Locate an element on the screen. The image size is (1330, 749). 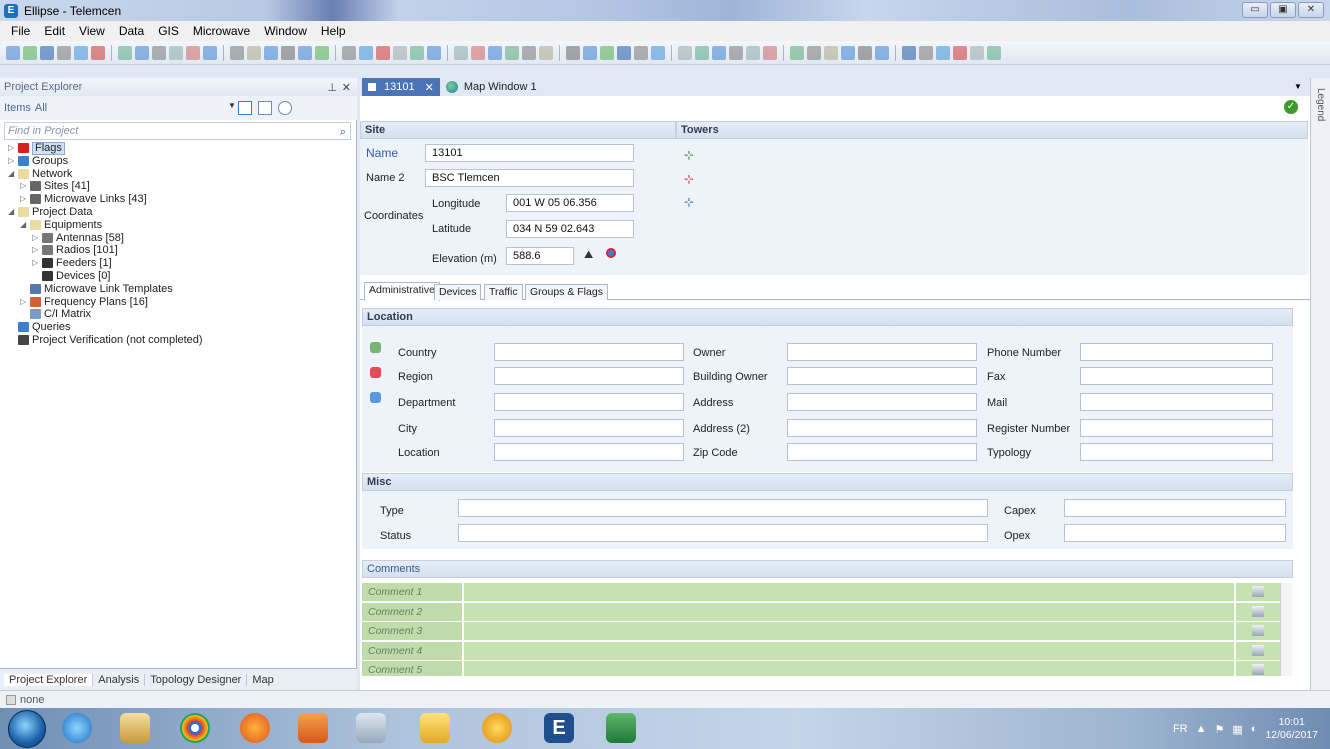
close-tab-icon: ✕ is located at coordinates (429, 87).